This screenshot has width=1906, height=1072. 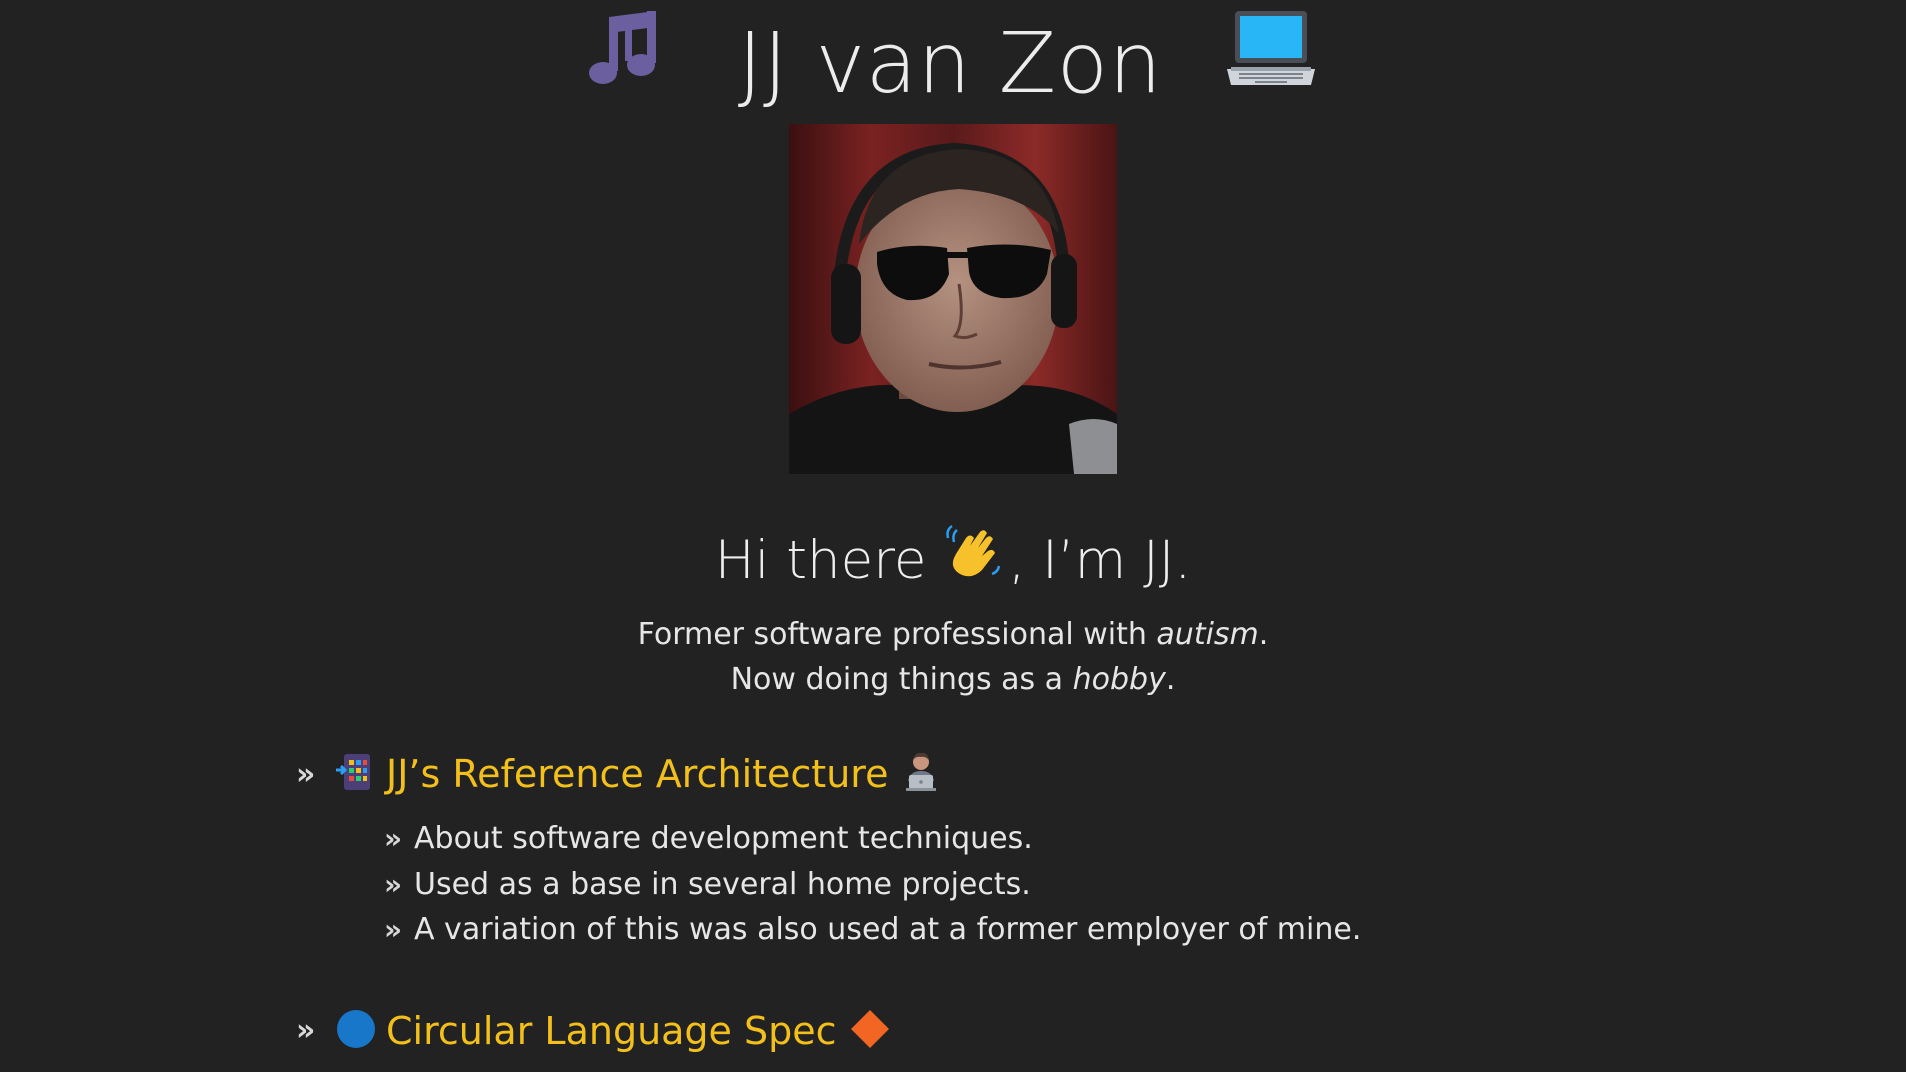 What do you see at coordinates (897, 634) in the screenshot?
I see `intro-line-1-text: Former software professional with` at bounding box center [897, 634].